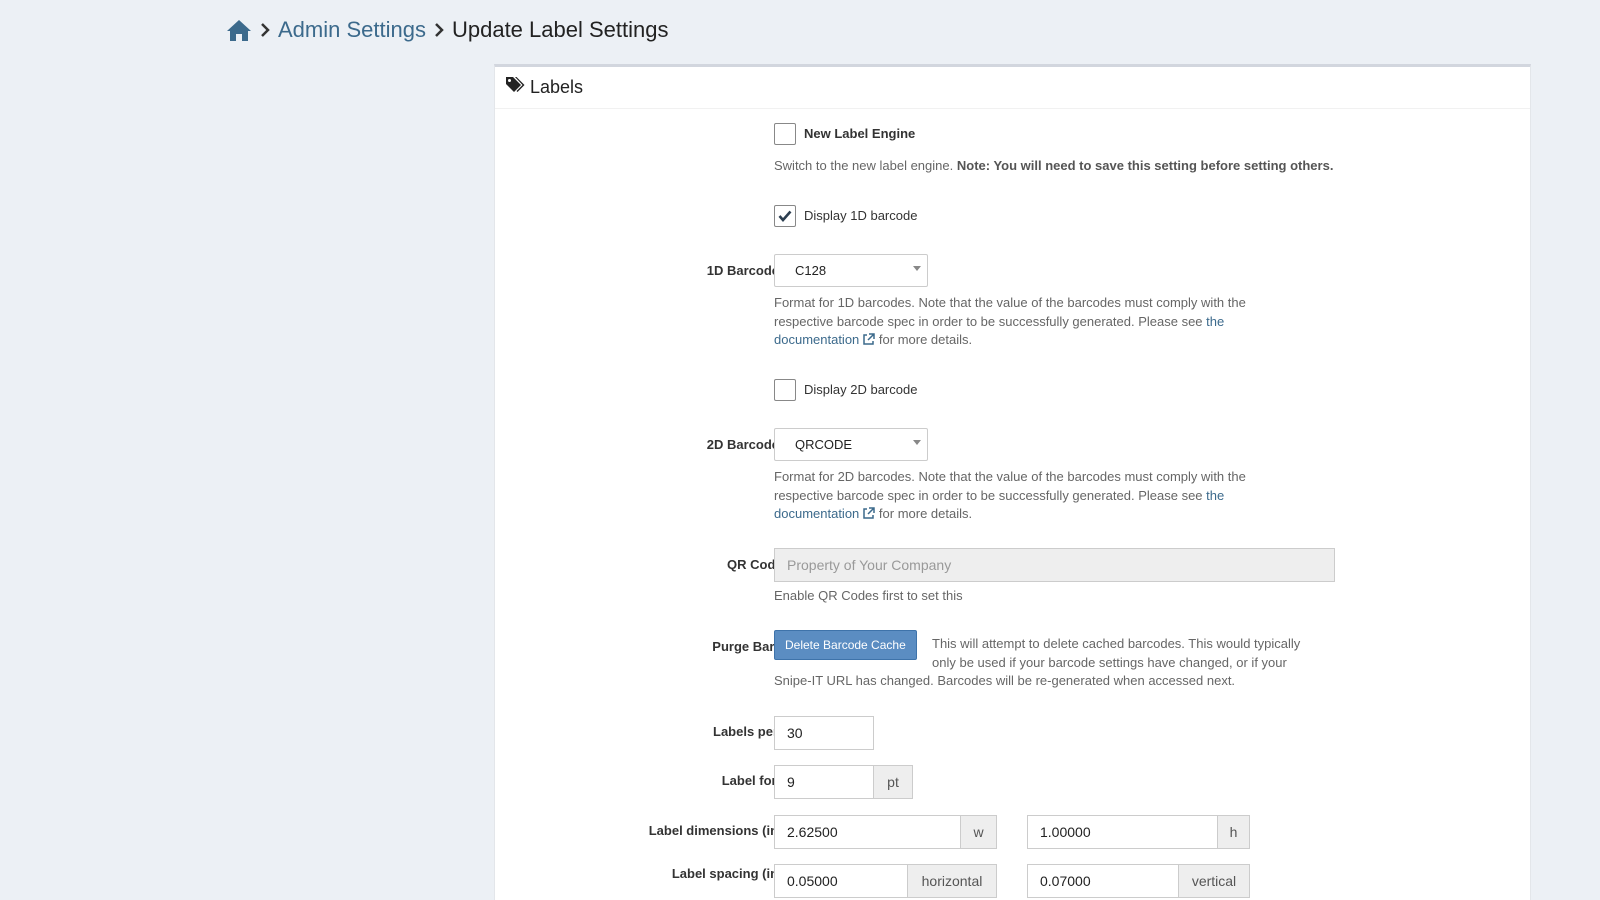 This screenshot has height=900, width=1600. I want to click on new-label-engine-label: New Label Engine, so click(860, 133).